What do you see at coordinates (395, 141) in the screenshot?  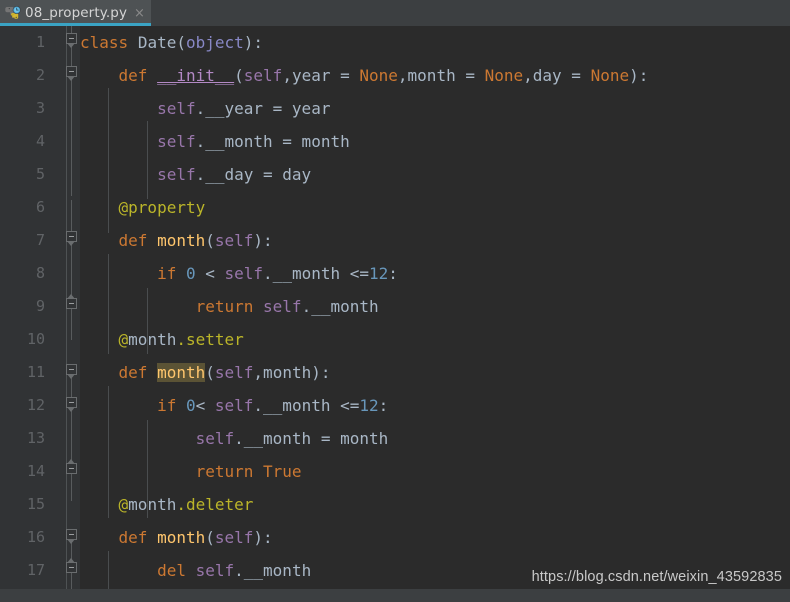 I see `code-line-4: 4 self.__month = month` at bounding box center [395, 141].